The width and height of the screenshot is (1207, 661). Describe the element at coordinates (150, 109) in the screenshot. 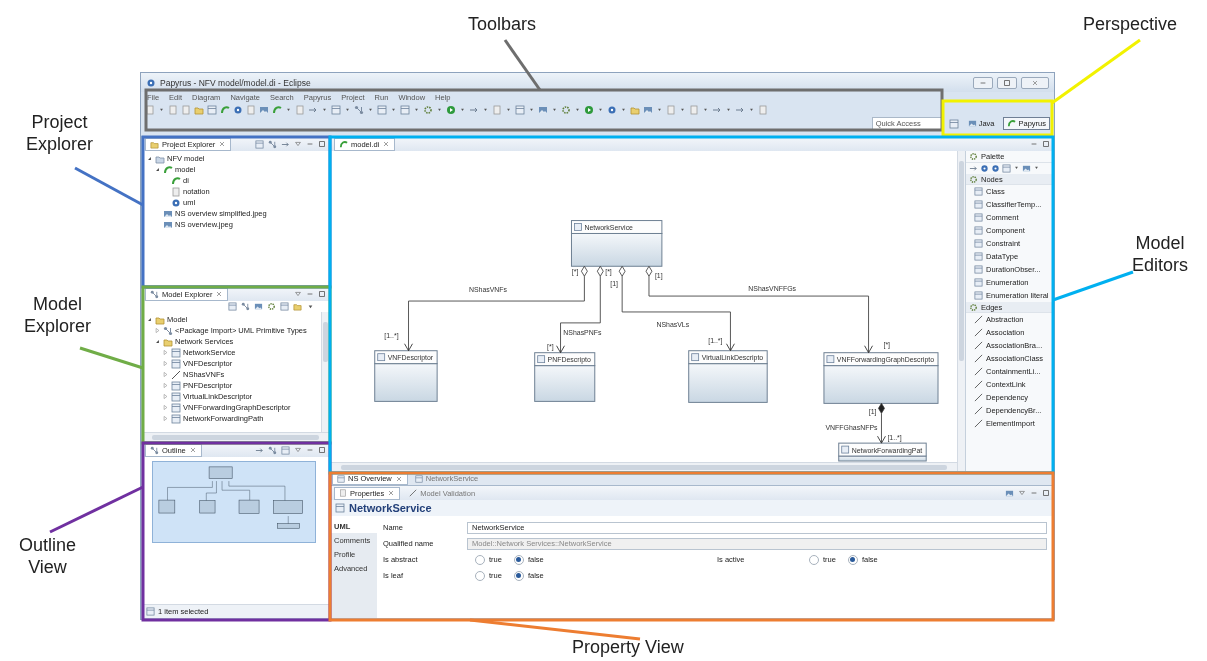

I see `document-icon` at that location.